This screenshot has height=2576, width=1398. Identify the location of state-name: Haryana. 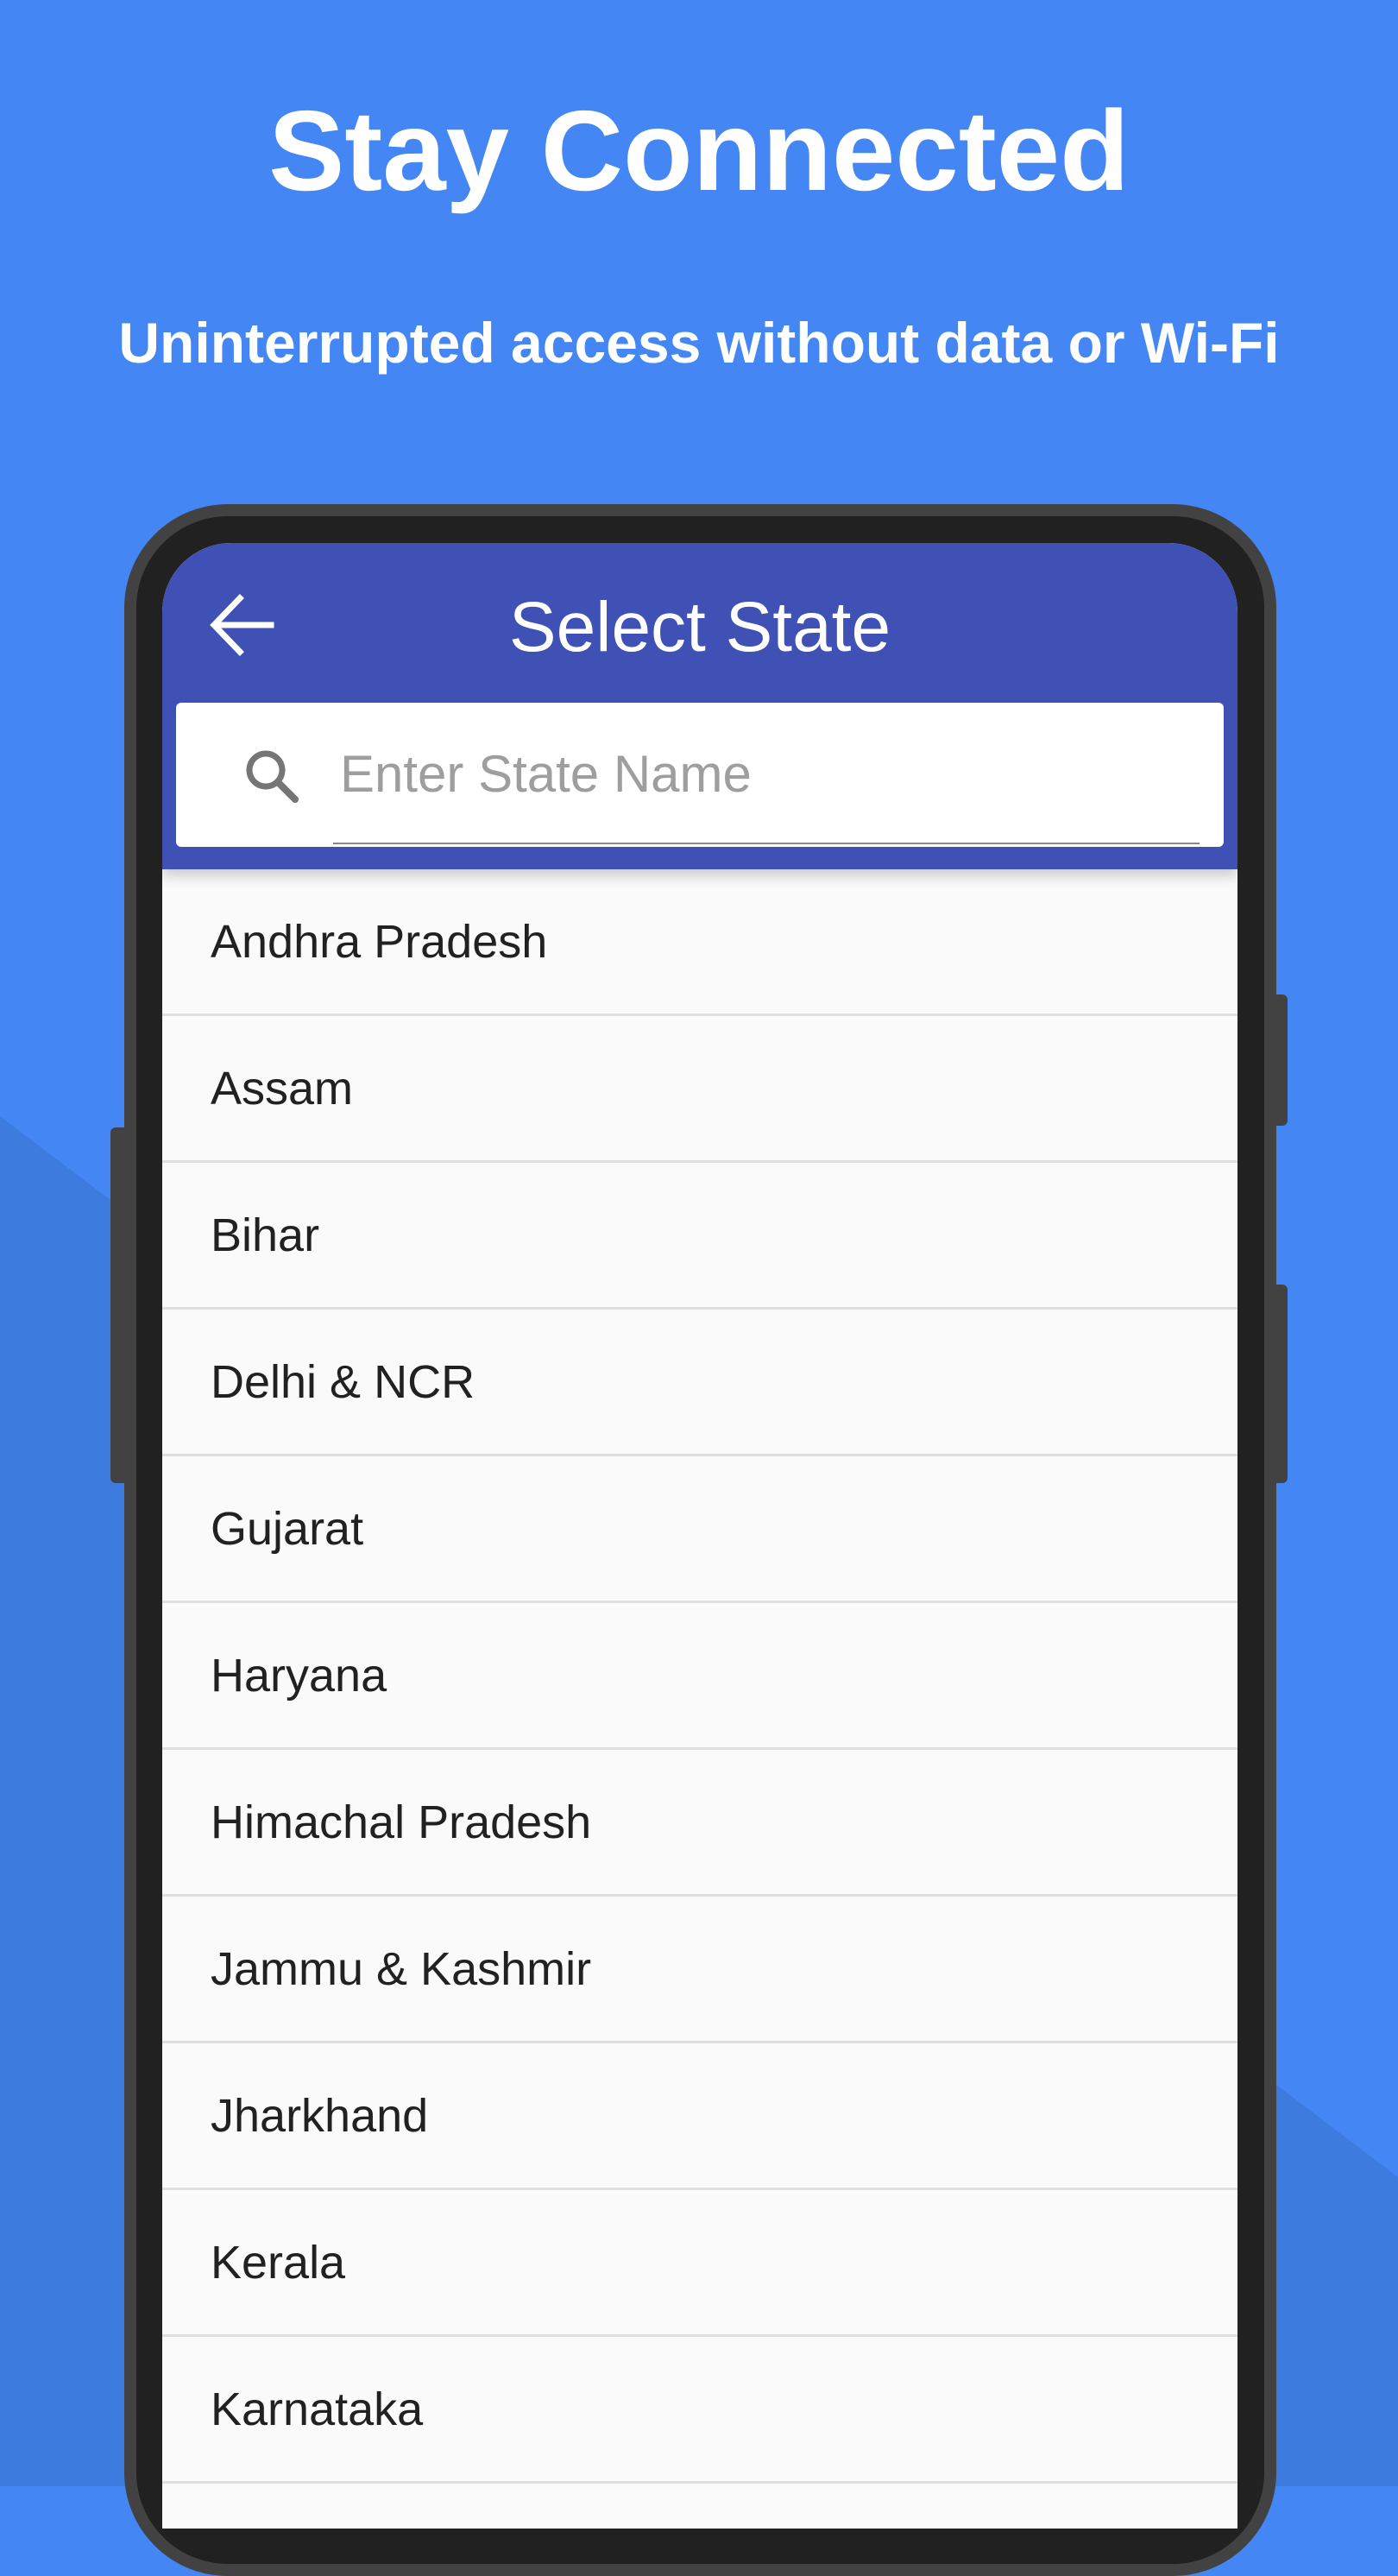
(299, 1675).